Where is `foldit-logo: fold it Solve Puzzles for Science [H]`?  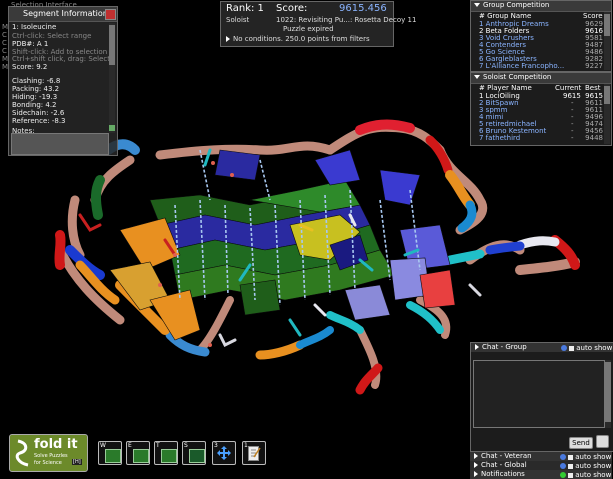
foldit-logo: fold it Solve Puzzles for Science [H] is located at coordinates (48, 453).